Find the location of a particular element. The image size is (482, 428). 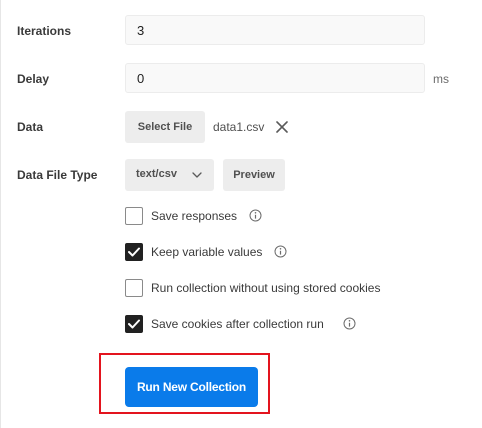

iterations-input is located at coordinates (275, 30).